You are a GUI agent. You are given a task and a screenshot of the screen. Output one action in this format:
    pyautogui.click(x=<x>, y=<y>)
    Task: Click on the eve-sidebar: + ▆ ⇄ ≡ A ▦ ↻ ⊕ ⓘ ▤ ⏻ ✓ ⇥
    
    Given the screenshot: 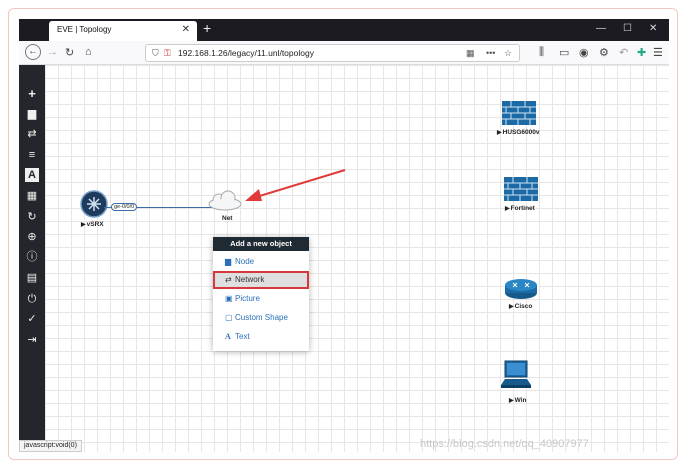 What is the action you would take?
    pyautogui.click(x=32, y=258)
    